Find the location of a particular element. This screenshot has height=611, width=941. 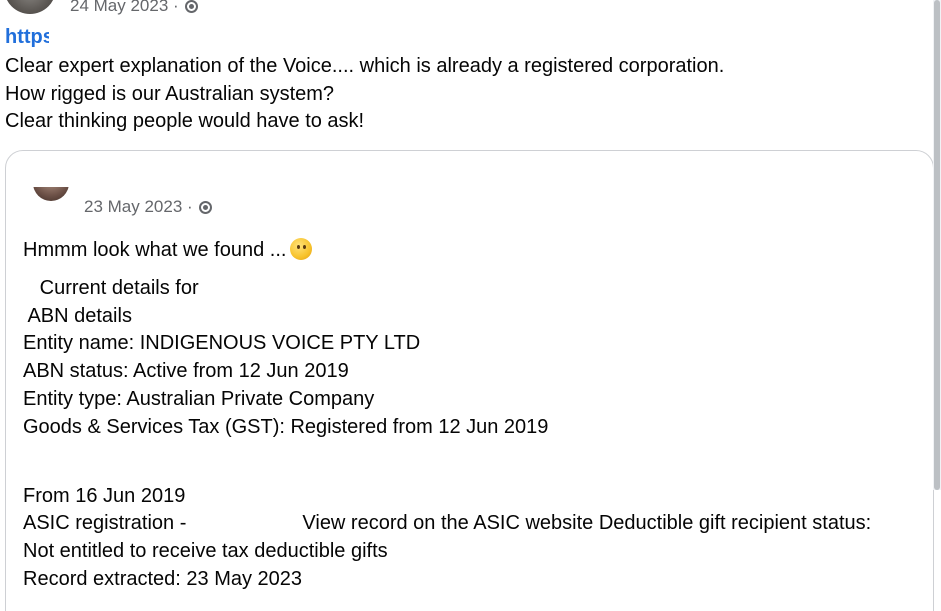

scrollbar is located at coordinates (937, 245).